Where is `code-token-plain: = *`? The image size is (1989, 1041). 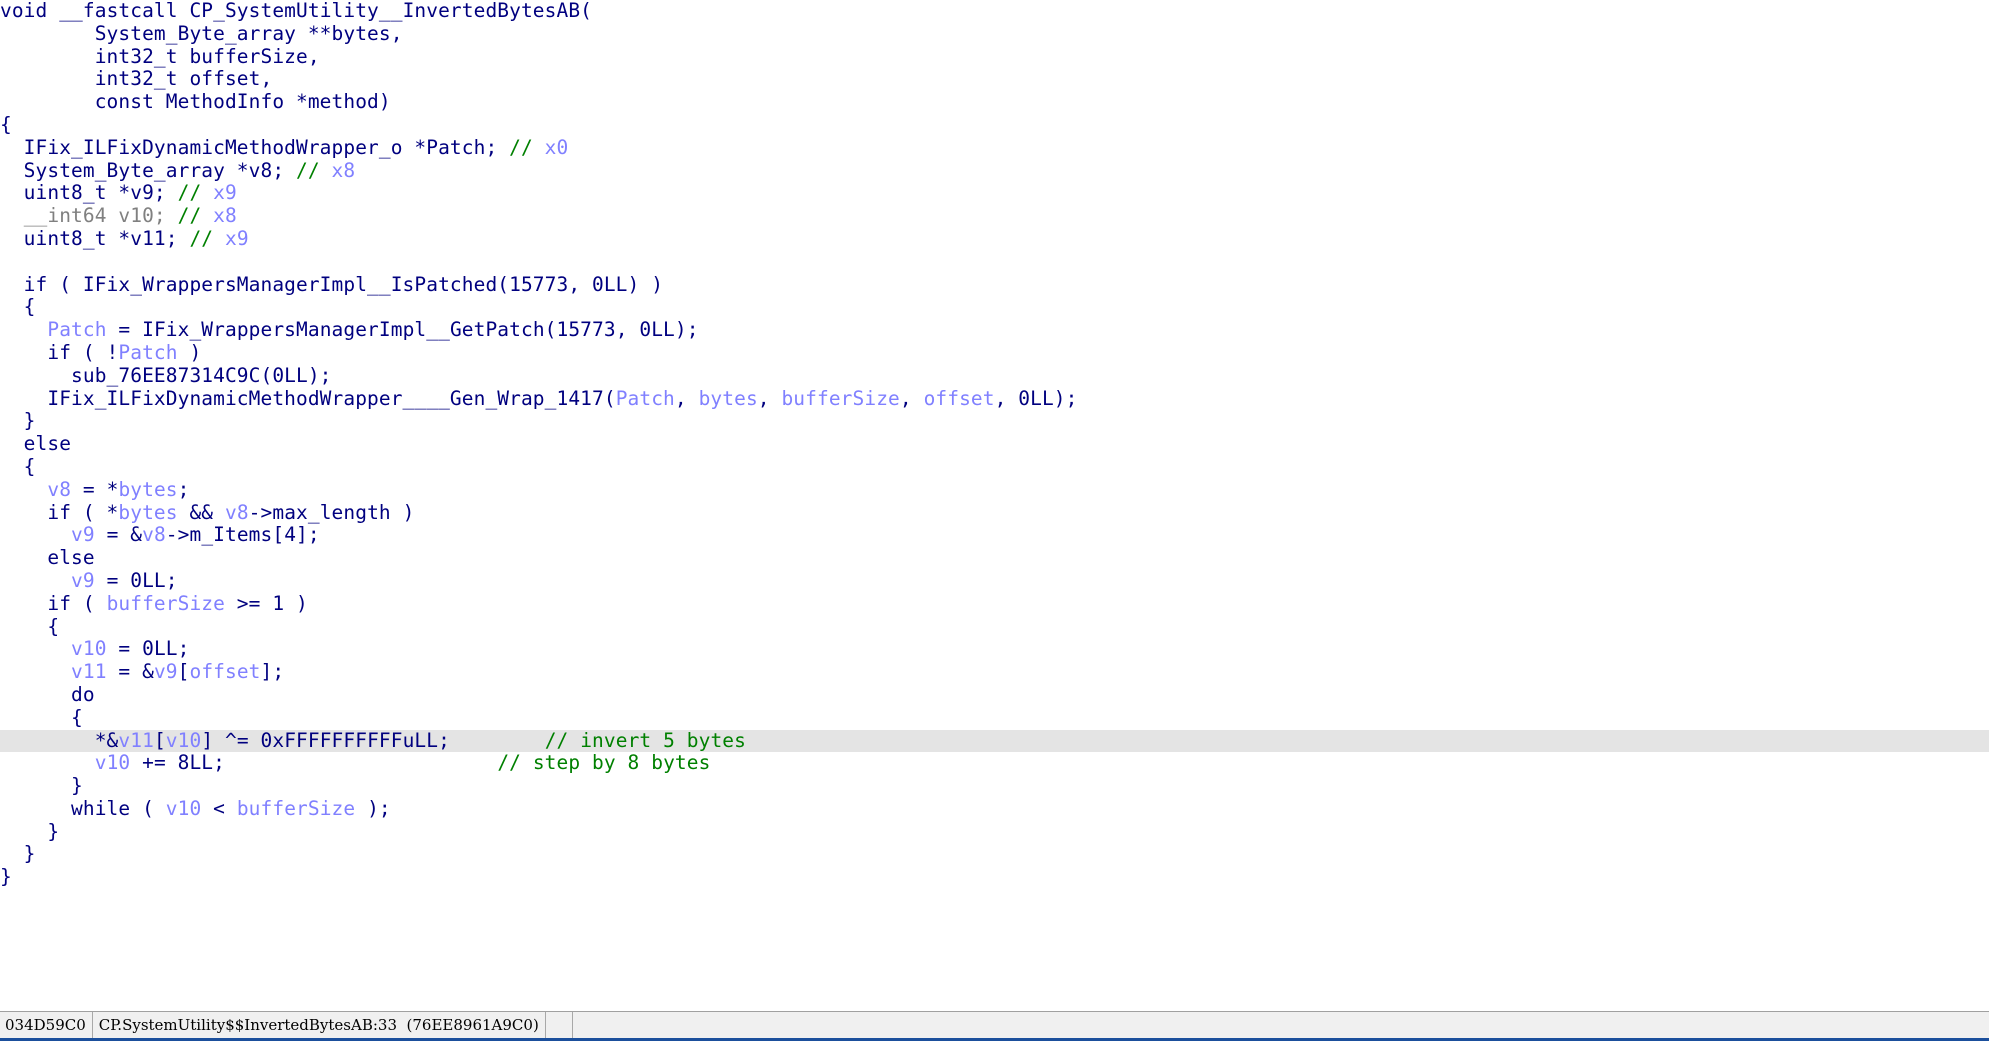
code-token-plain: = * is located at coordinates (95, 489).